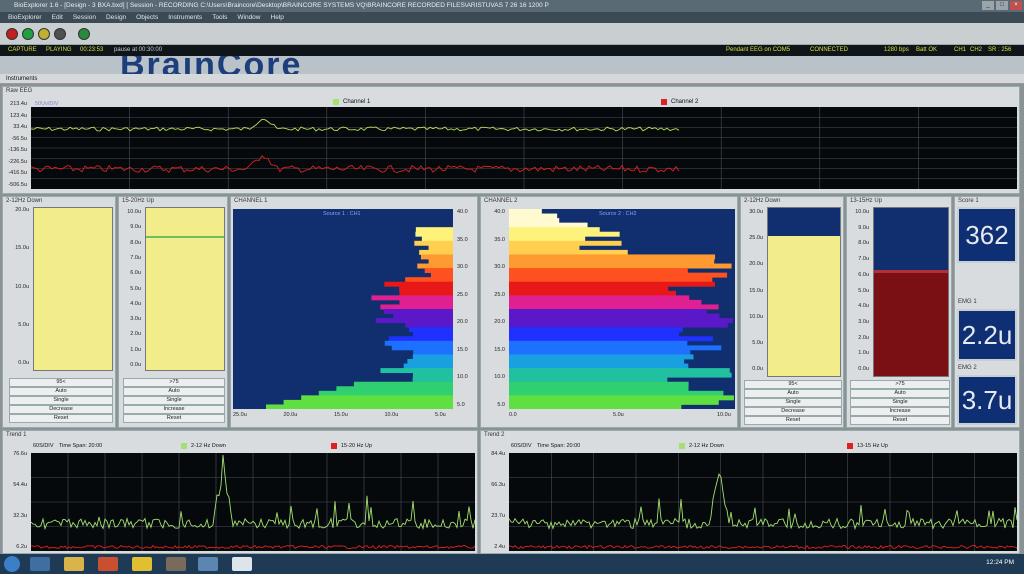 Image resolution: width=1024 pixels, height=574 pixels. I want to click on down-left-single-button: Single, so click(61, 400).